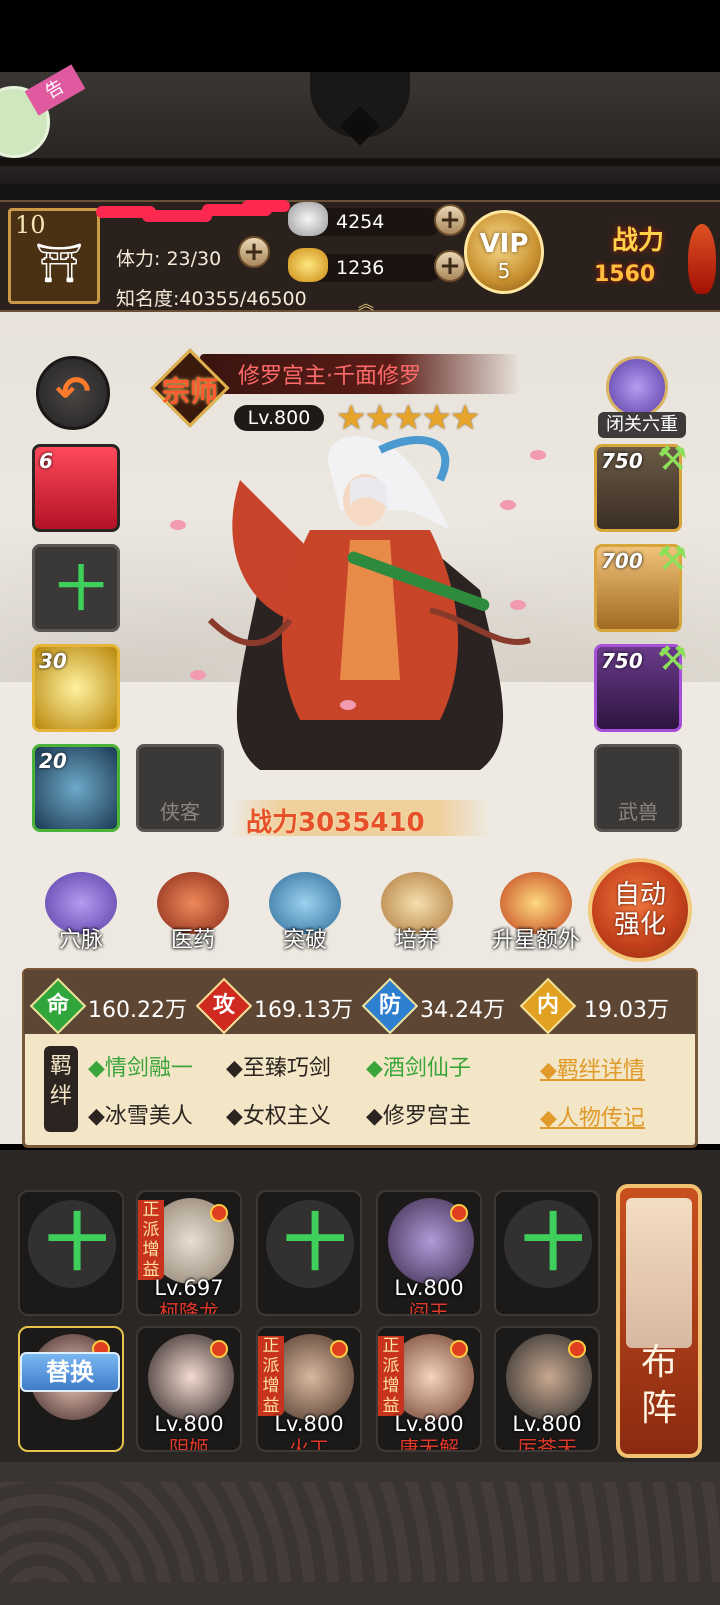  Describe the element at coordinates (329, 376) in the screenshot. I see `hero-name: 修罗宫主·千面修罗` at that location.